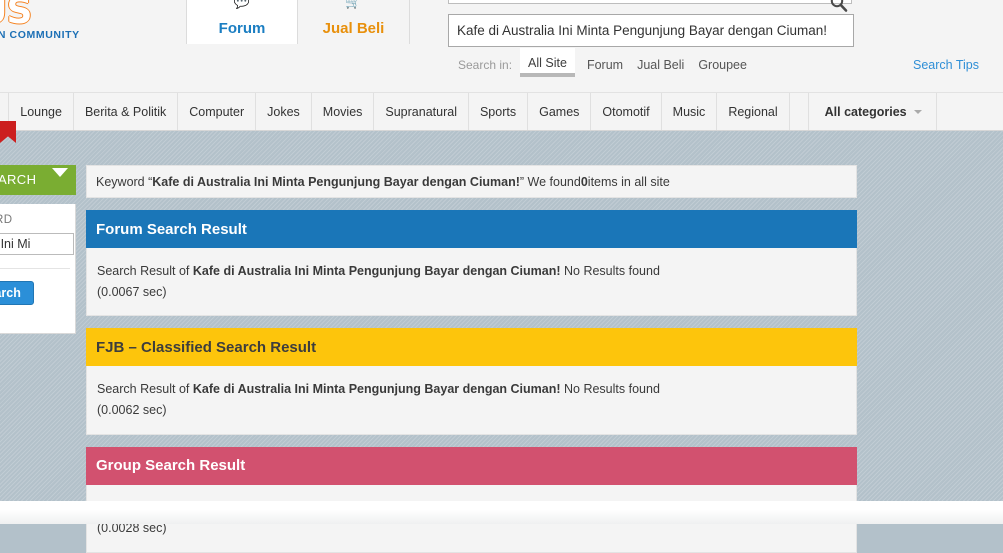 The height and width of the screenshot is (553, 1003). Describe the element at coordinates (353, 4) in the screenshot. I see `cart-icon: 🛒` at that location.